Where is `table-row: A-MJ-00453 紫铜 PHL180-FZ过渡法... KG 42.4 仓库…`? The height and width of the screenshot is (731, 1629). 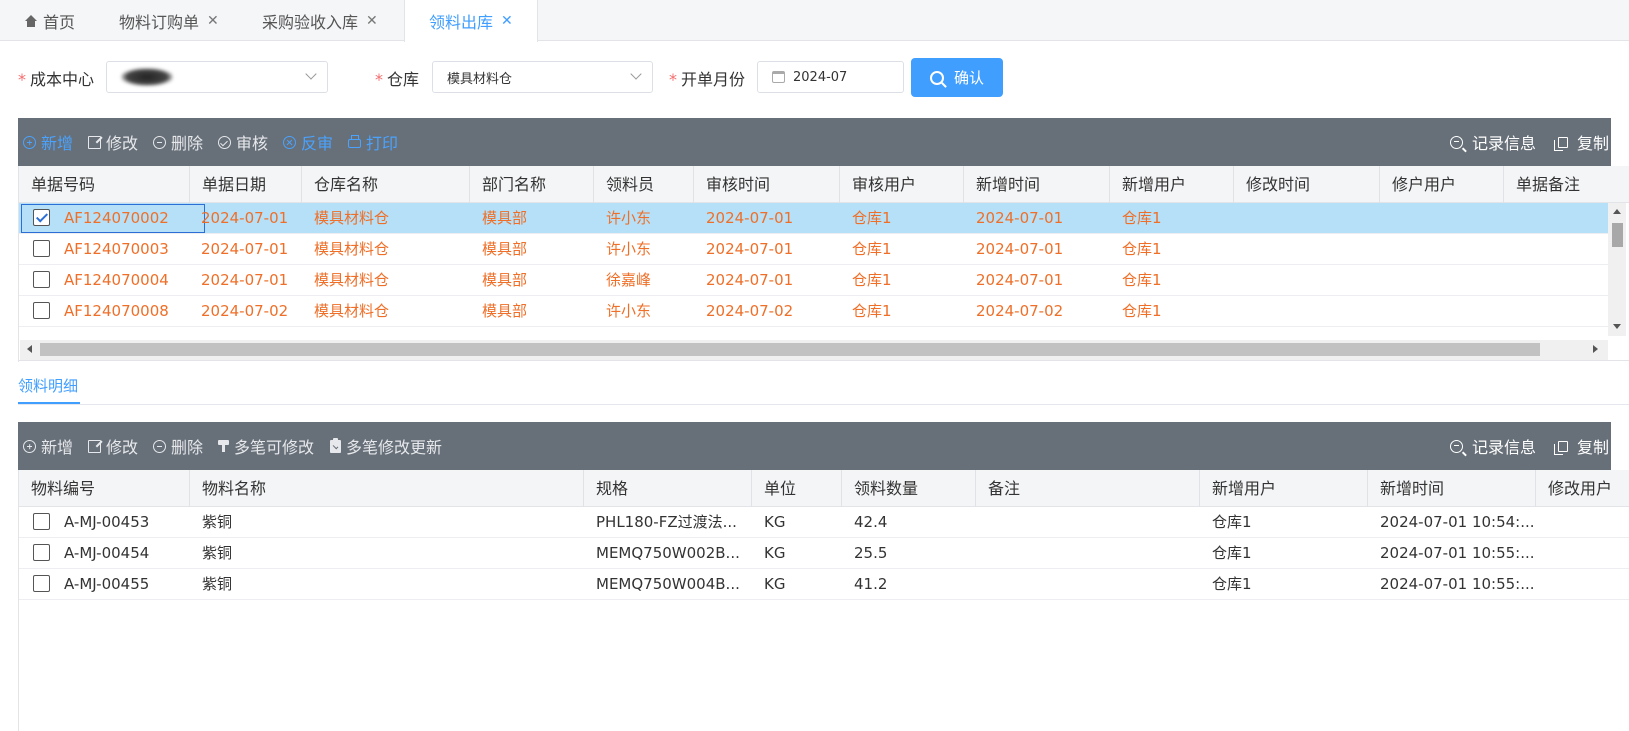
table-row: A-MJ-00453 紫铜 PHL180-FZ过渡法... KG 42.4 仓库… is located at coordinates (824, 522).